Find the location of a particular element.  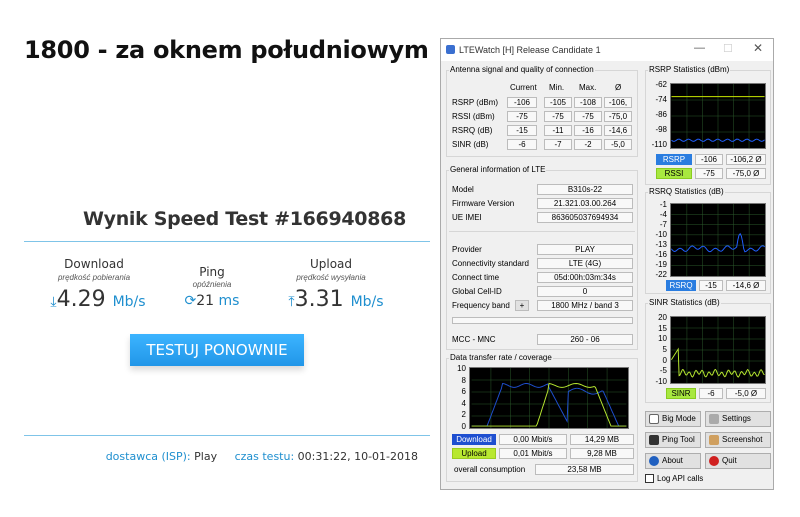

axis-tick-label: 2 is located at coordinates (463, 415).